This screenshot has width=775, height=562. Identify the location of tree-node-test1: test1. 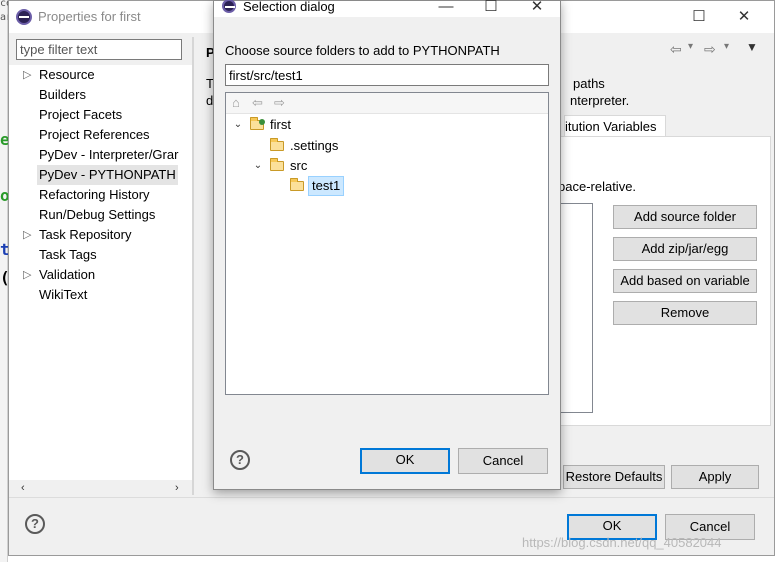
(332, 186).